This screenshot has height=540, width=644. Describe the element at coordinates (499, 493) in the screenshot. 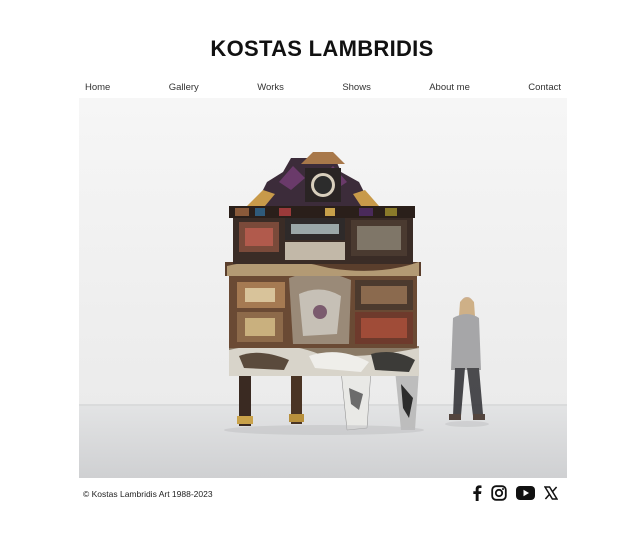

I see `instagram-icon` at that location.